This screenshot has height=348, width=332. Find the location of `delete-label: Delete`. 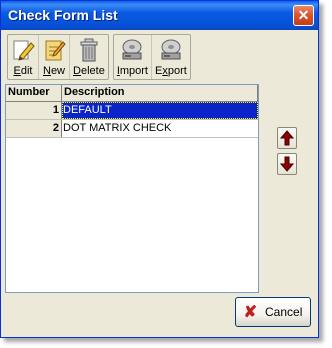

delete-label: Delete is located at coordinates (89, 71).